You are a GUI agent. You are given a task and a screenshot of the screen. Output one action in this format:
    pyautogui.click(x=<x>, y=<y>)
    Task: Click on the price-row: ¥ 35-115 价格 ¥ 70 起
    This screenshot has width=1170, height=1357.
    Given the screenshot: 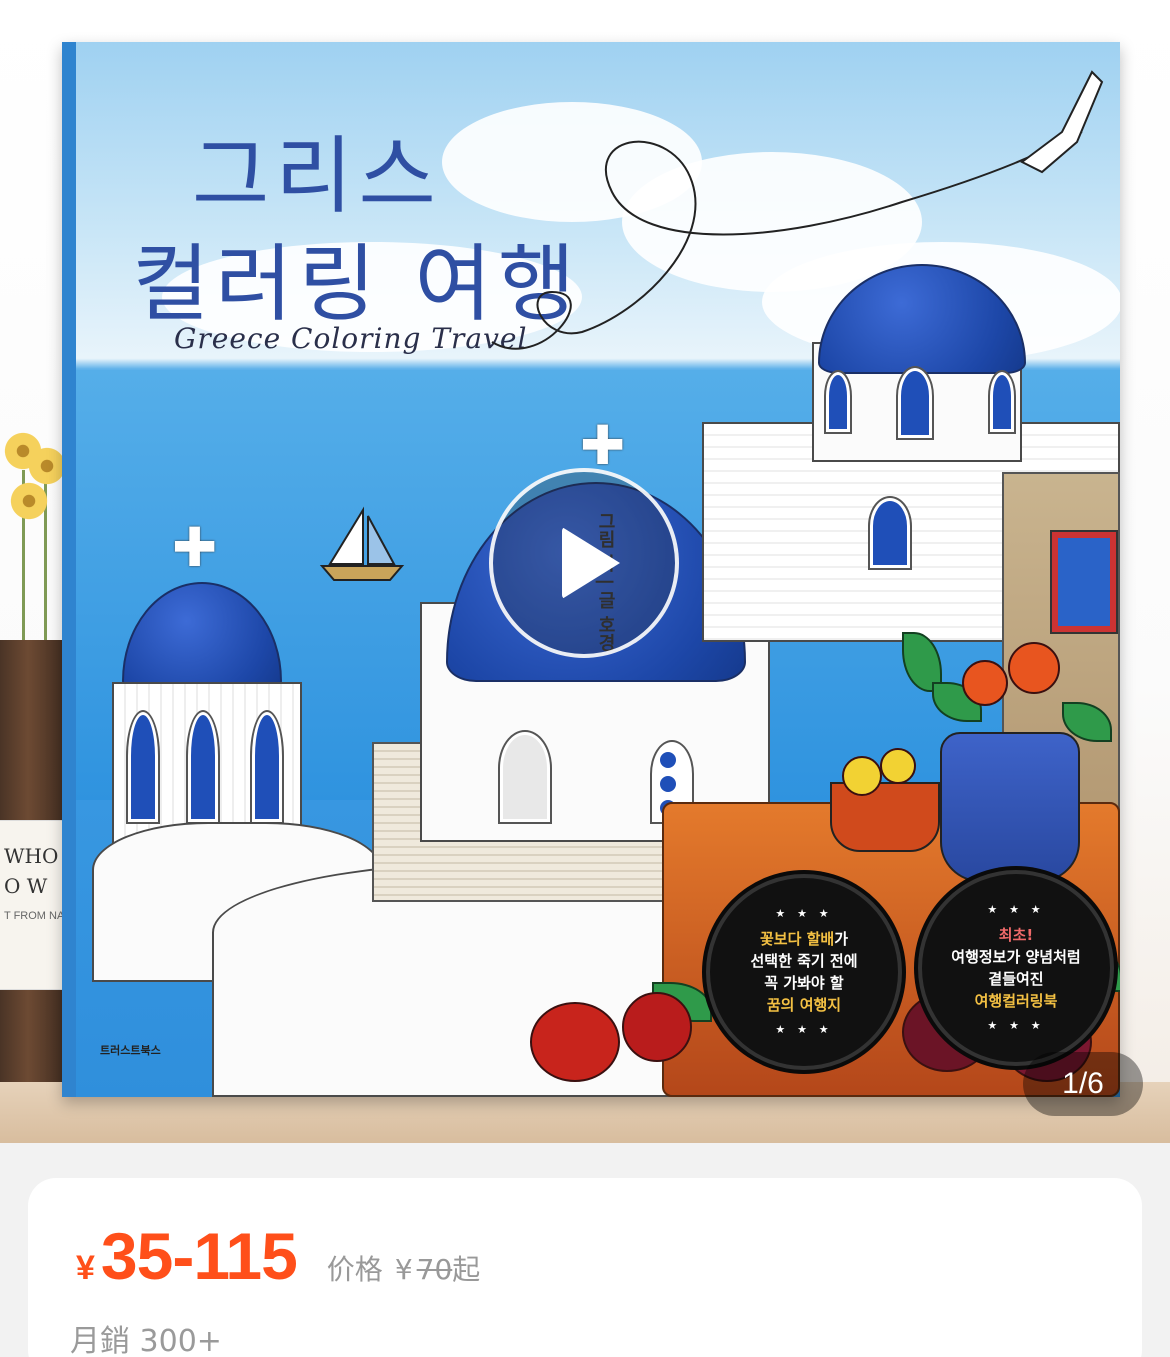 What is the action you would take?
    pyautogui.click(x=278, y=1256)
    